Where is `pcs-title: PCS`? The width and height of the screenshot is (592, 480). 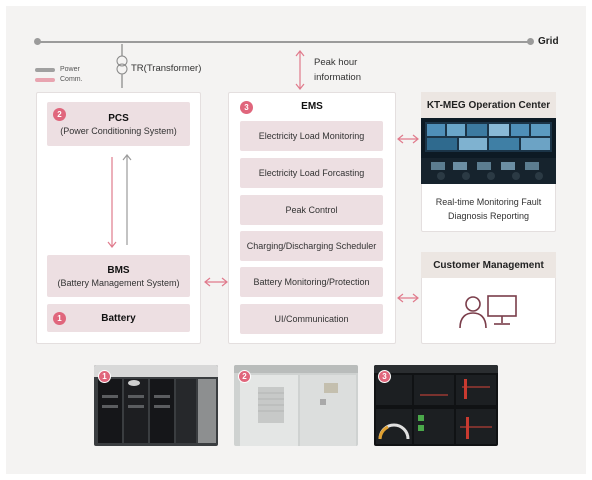 pcs-title: PCS is located at coordinates (118, 118).